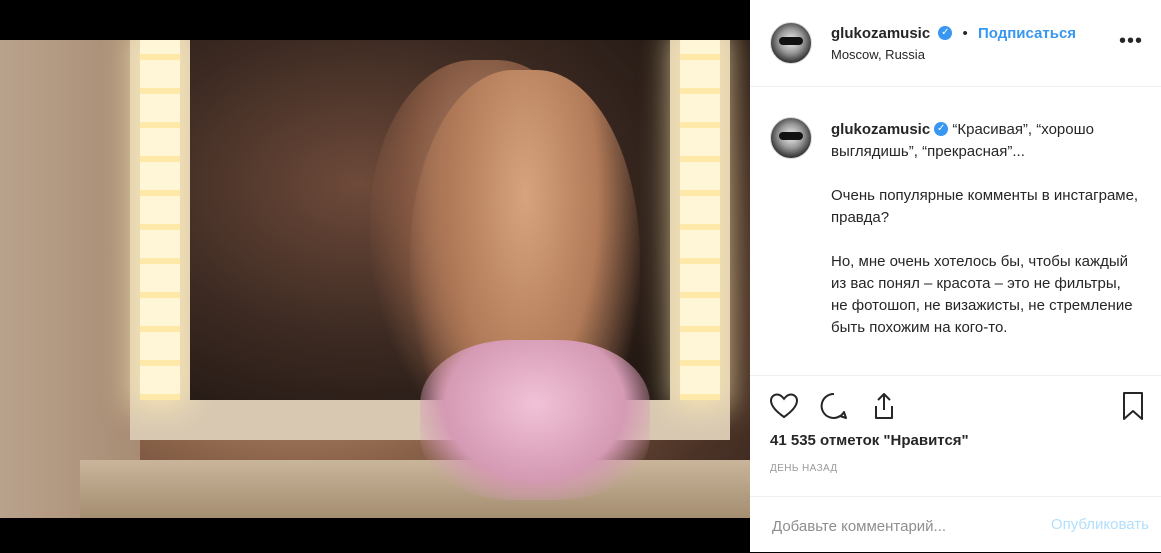 The width and height of the screenshot is (1161, 553). What do you see at coordinates (834, 406) in the screenshot?
I see `comment-icon` at bounding box center [834, 406].